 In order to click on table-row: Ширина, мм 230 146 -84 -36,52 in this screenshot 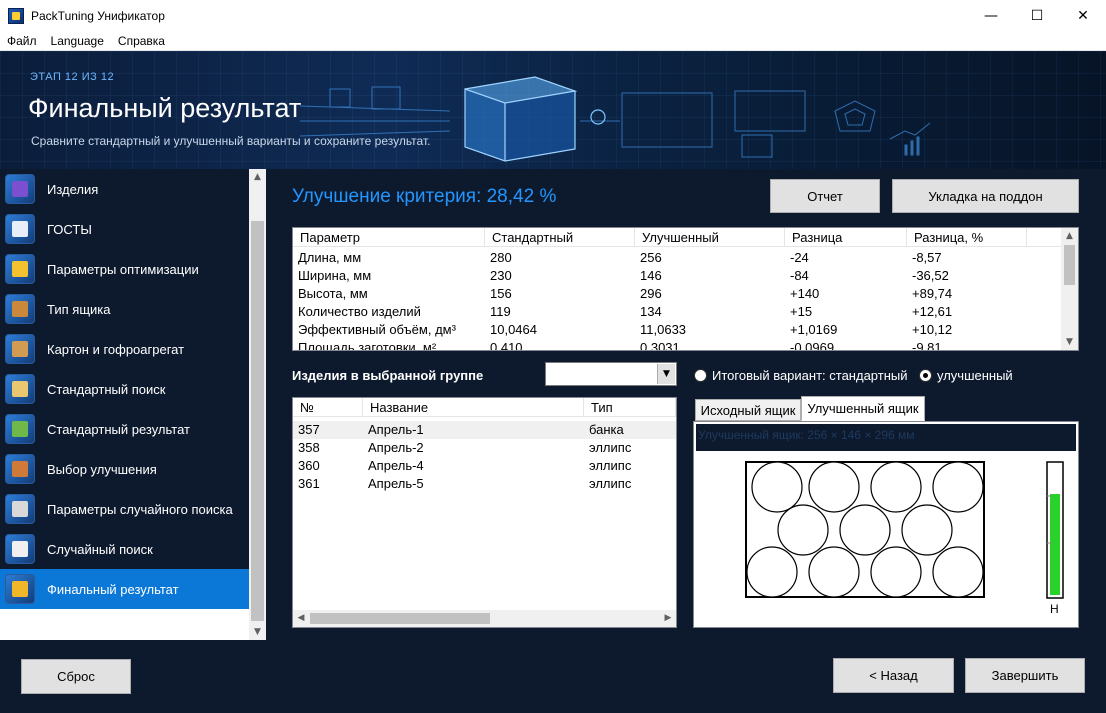, I will do `click(678, 276)`.